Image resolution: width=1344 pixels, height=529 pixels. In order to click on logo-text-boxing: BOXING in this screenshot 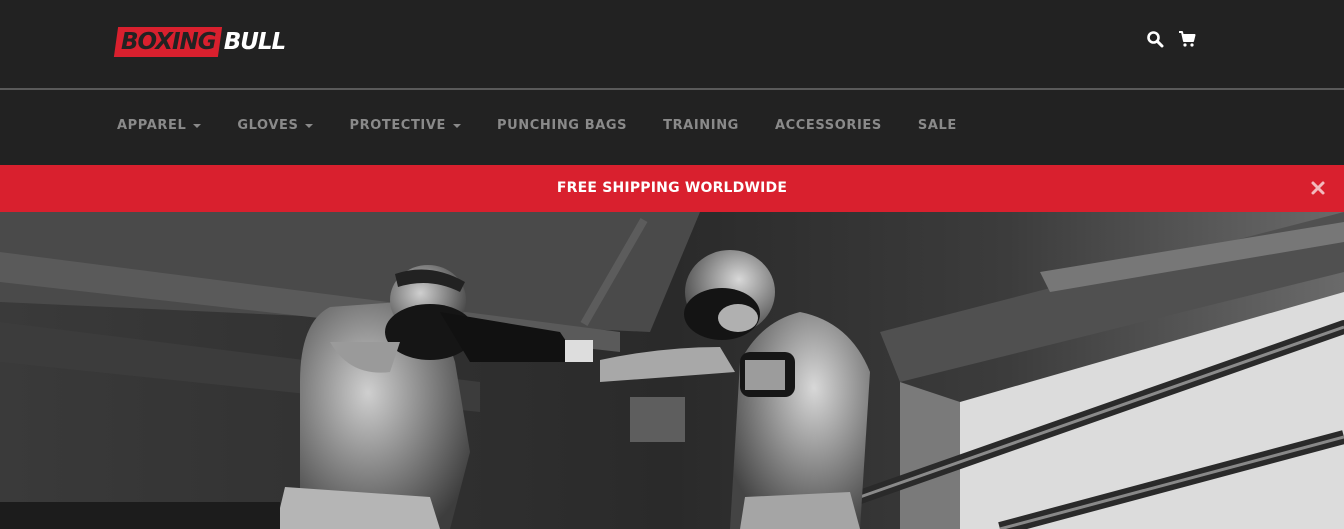, I will do `click(168, 42)`.